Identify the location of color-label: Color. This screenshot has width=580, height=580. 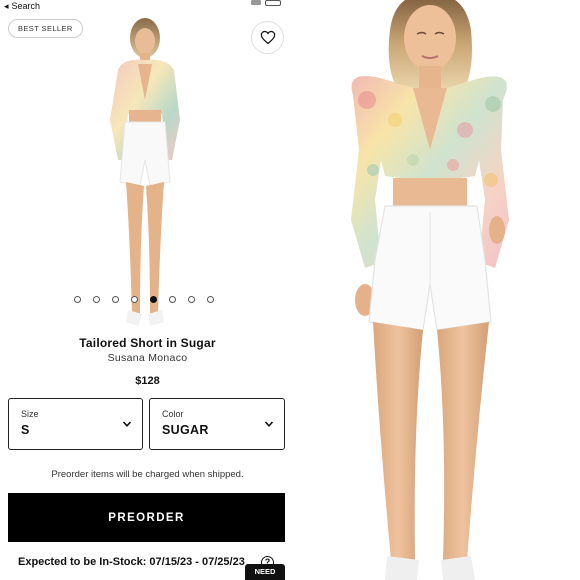
(173, 414).